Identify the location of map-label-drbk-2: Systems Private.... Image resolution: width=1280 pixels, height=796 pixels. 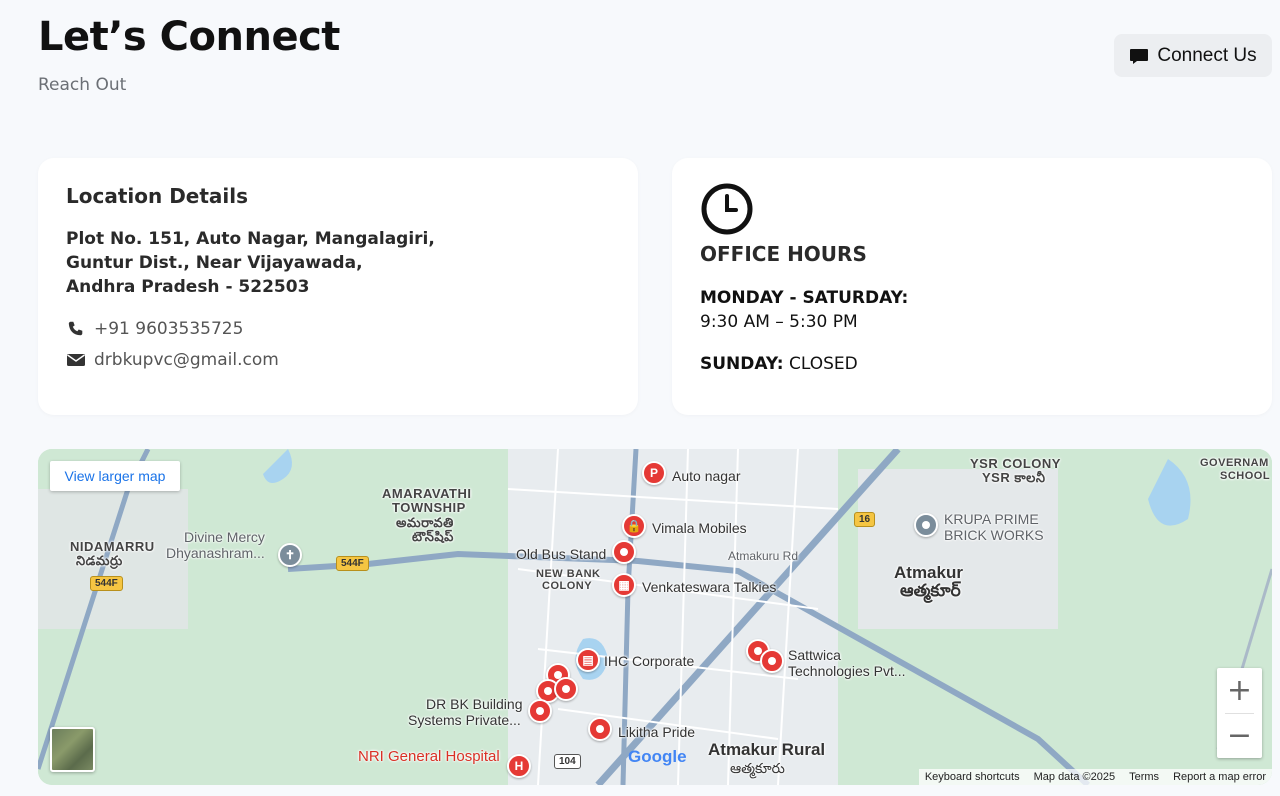
(464, 720).